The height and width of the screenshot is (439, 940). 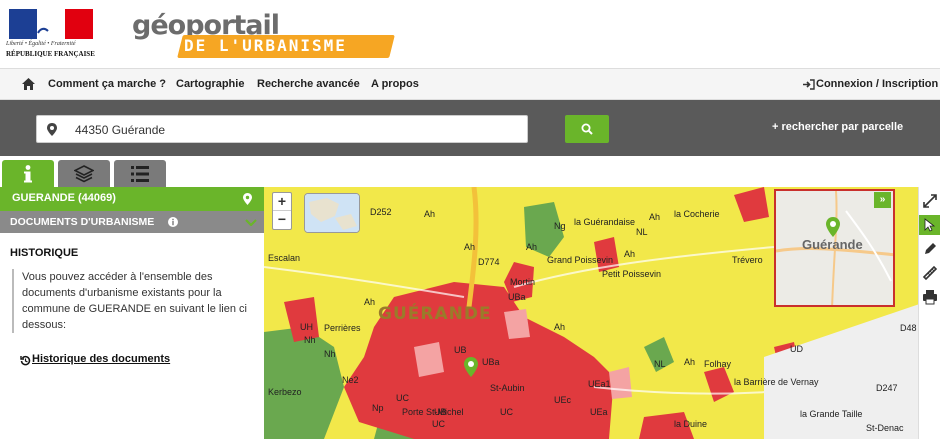 What do you see at coordinates (247, 199) in the screenshot?
I see `locate-marker-icon` at bounding box center [247, 199].